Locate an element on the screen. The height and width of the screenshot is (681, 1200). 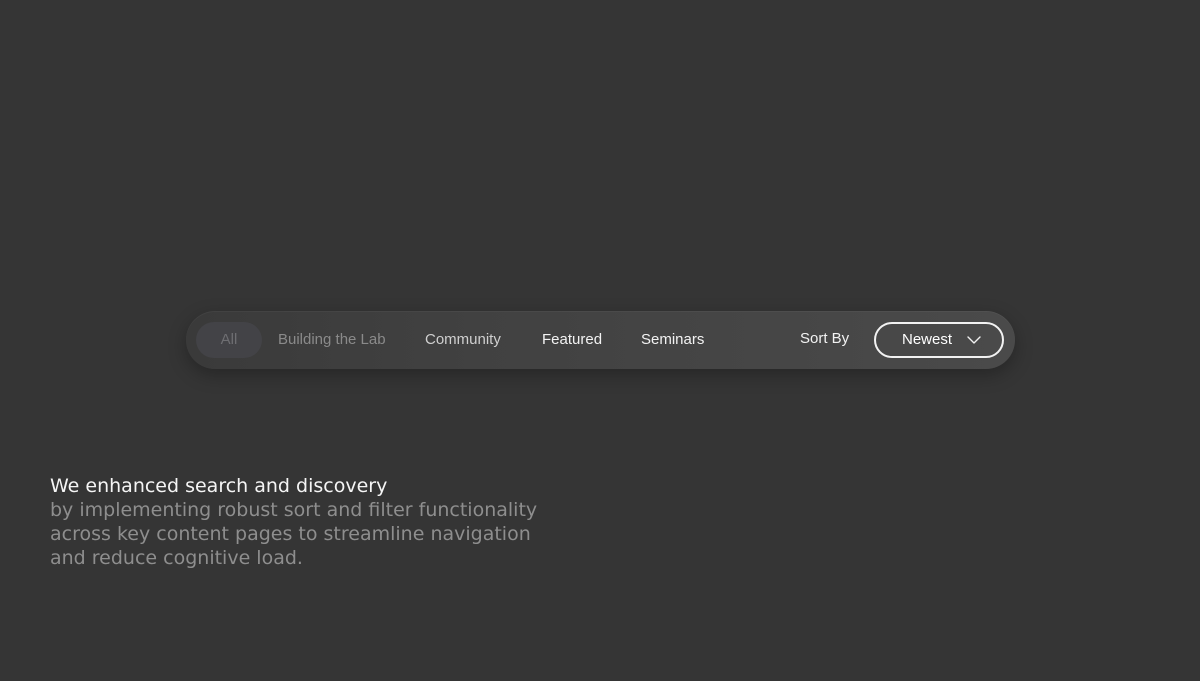
tab-all: All is located at coordinates (229, 340).